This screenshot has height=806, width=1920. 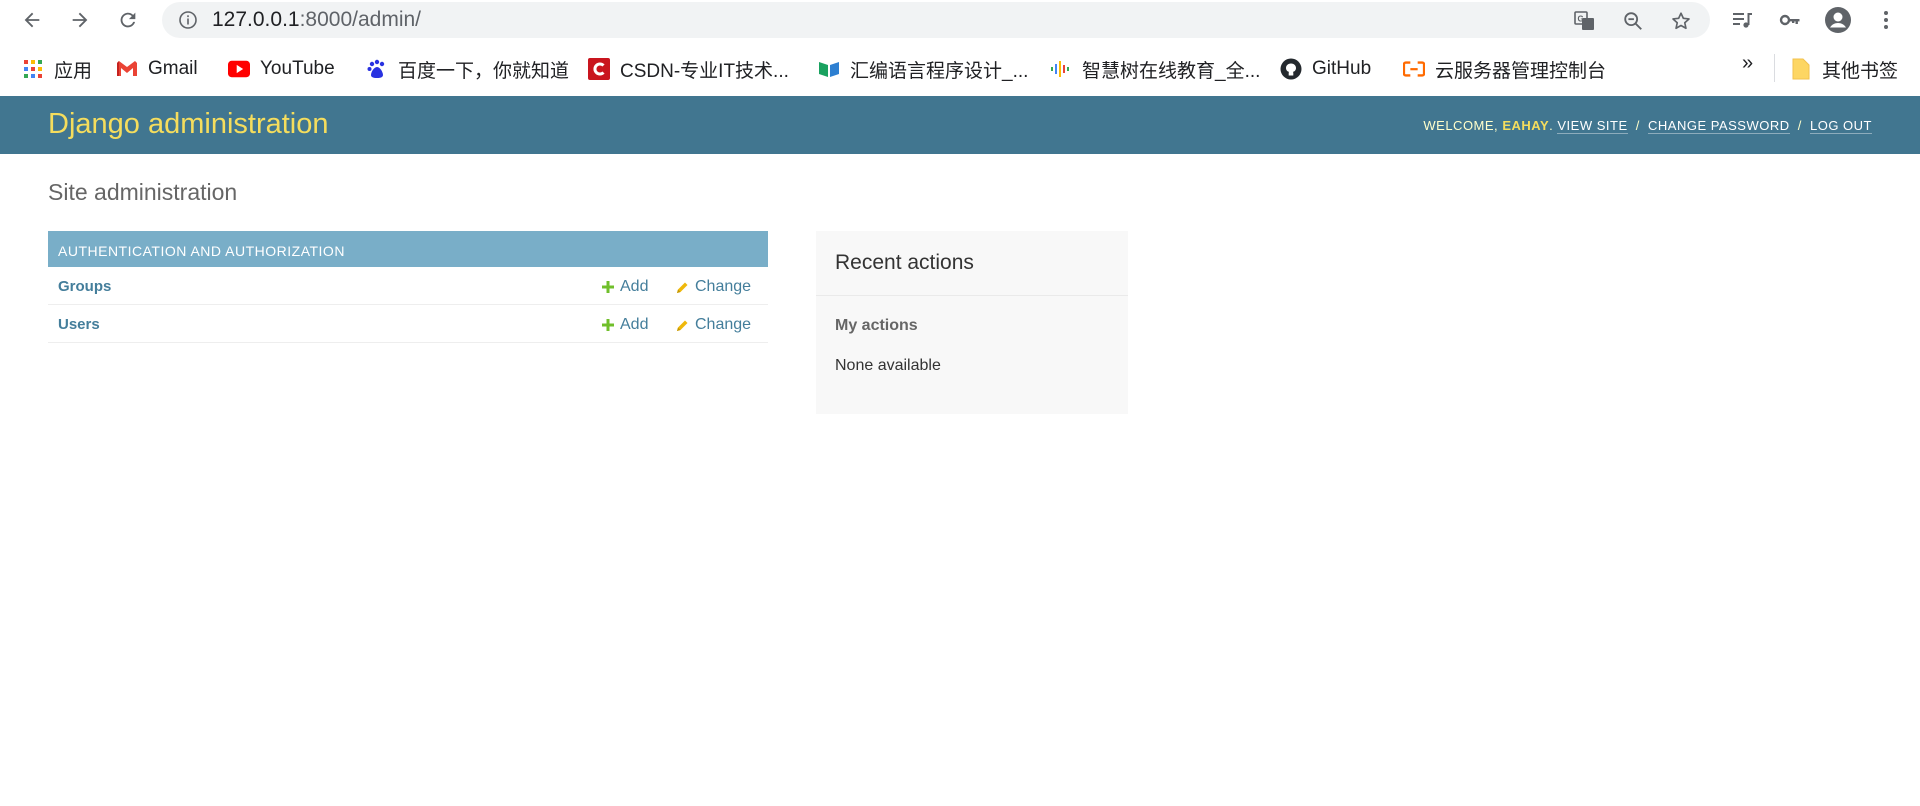 What do you see at coordinates (1592, 126) in the screenshot?
I see `view-site-link: VIEW SITE` at bounding box center [1592, 126].